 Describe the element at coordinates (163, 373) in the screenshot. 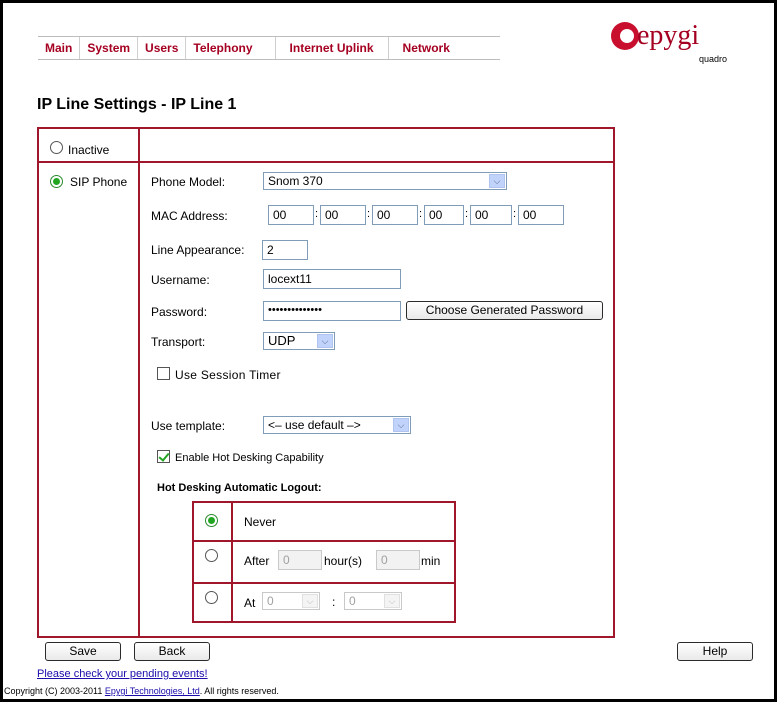

I see `use-session-timer-checkbox` at that location.